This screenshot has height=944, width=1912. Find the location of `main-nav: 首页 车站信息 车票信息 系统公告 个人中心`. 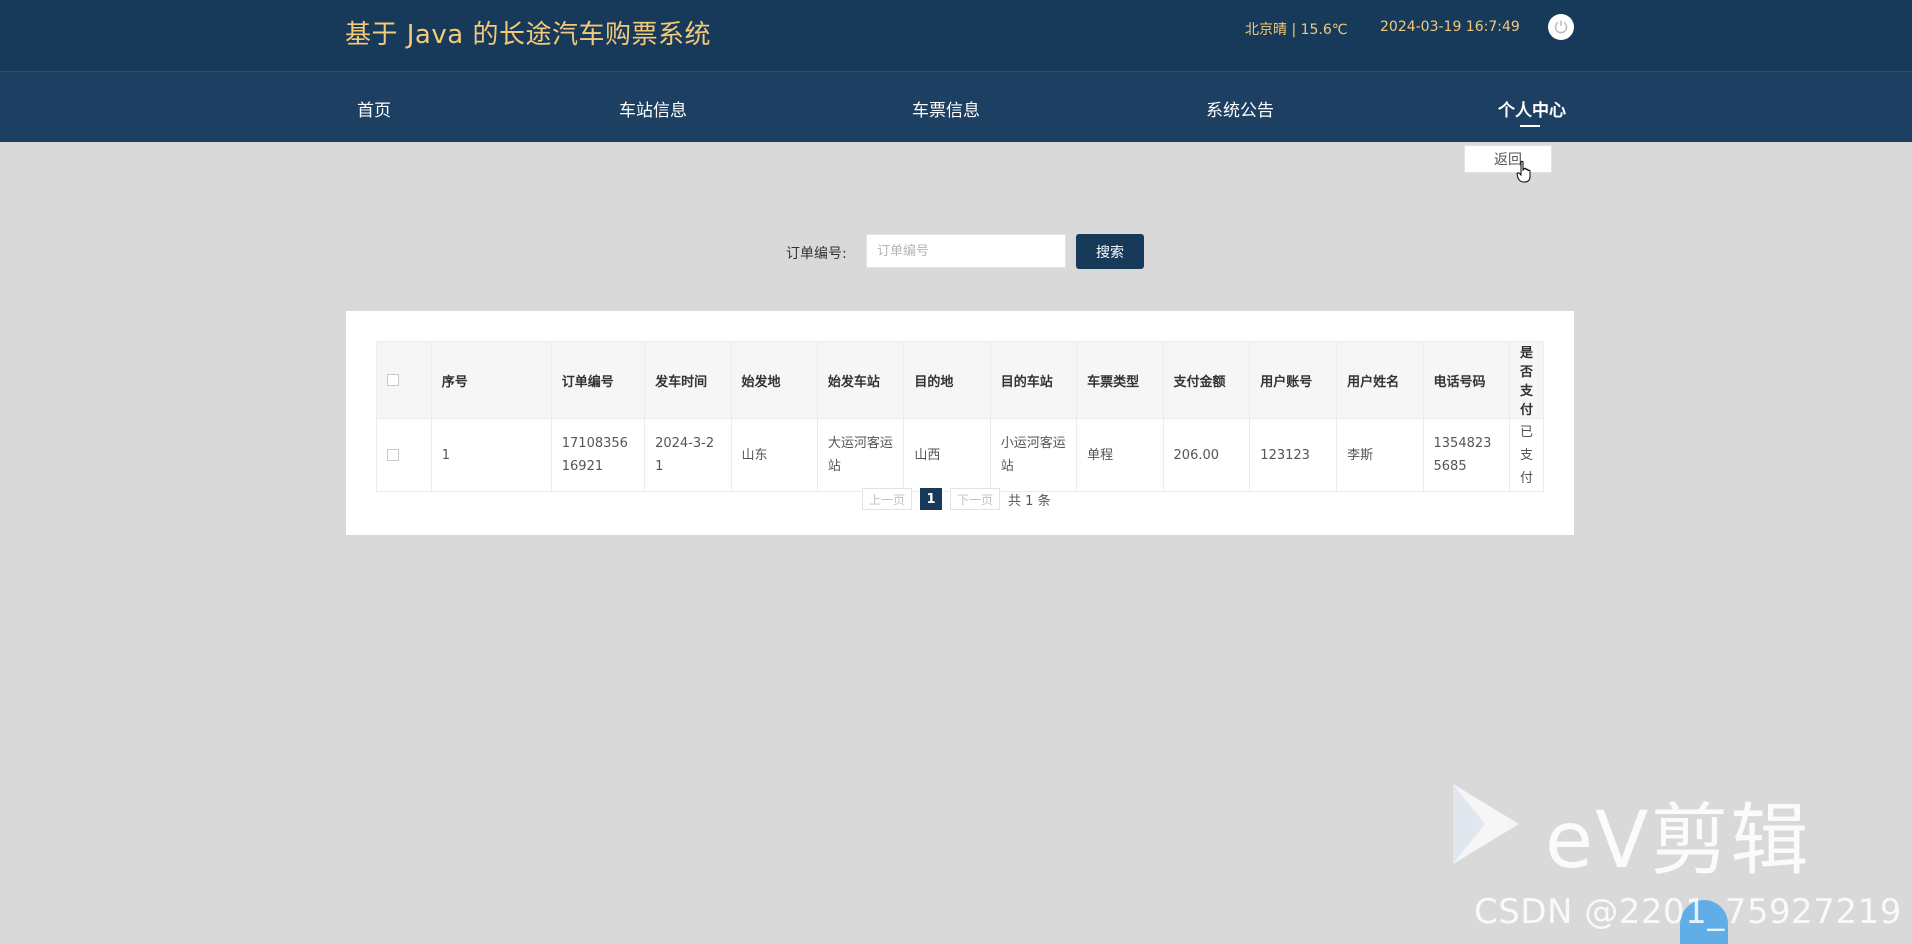

main-nav: 首页 车站信息 车票信息 系统公告 个人中心 is located at coordinates (956, 106).